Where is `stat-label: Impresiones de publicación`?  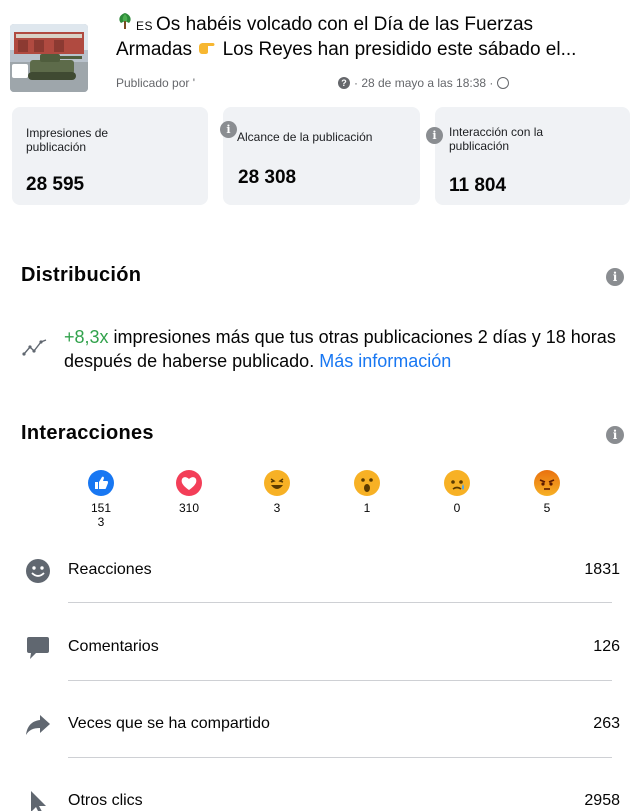 stat-label: Impresiones de publicación is located at coordinates (67, 140).